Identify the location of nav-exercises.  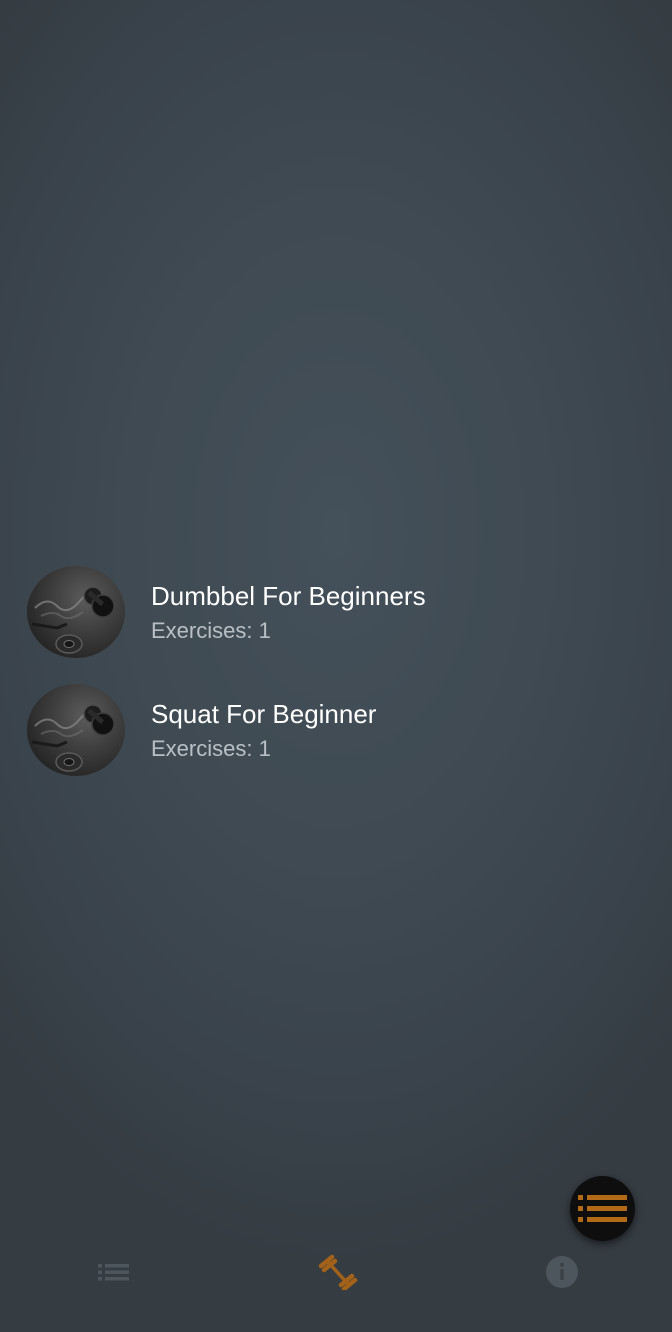
(338, 1272).